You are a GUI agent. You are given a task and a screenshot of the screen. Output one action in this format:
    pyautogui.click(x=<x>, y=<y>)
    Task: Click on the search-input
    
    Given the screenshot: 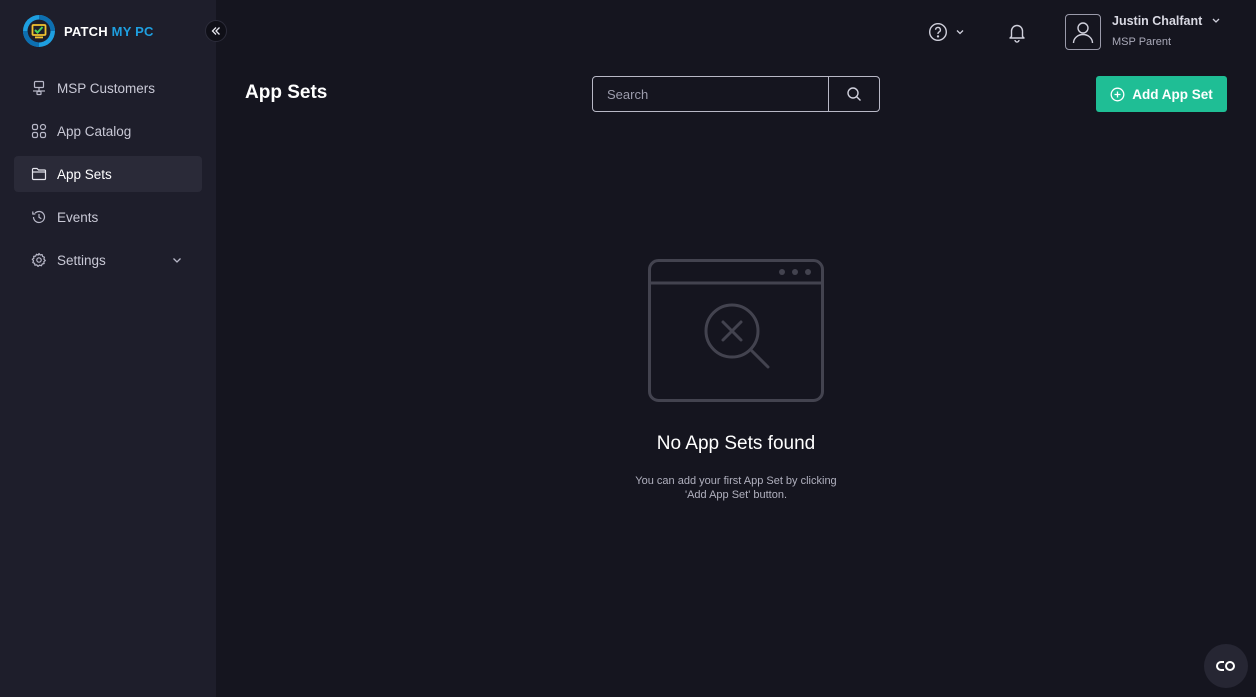 What is the action you would take?
    pyautogui.click(x=710, y=94)
    